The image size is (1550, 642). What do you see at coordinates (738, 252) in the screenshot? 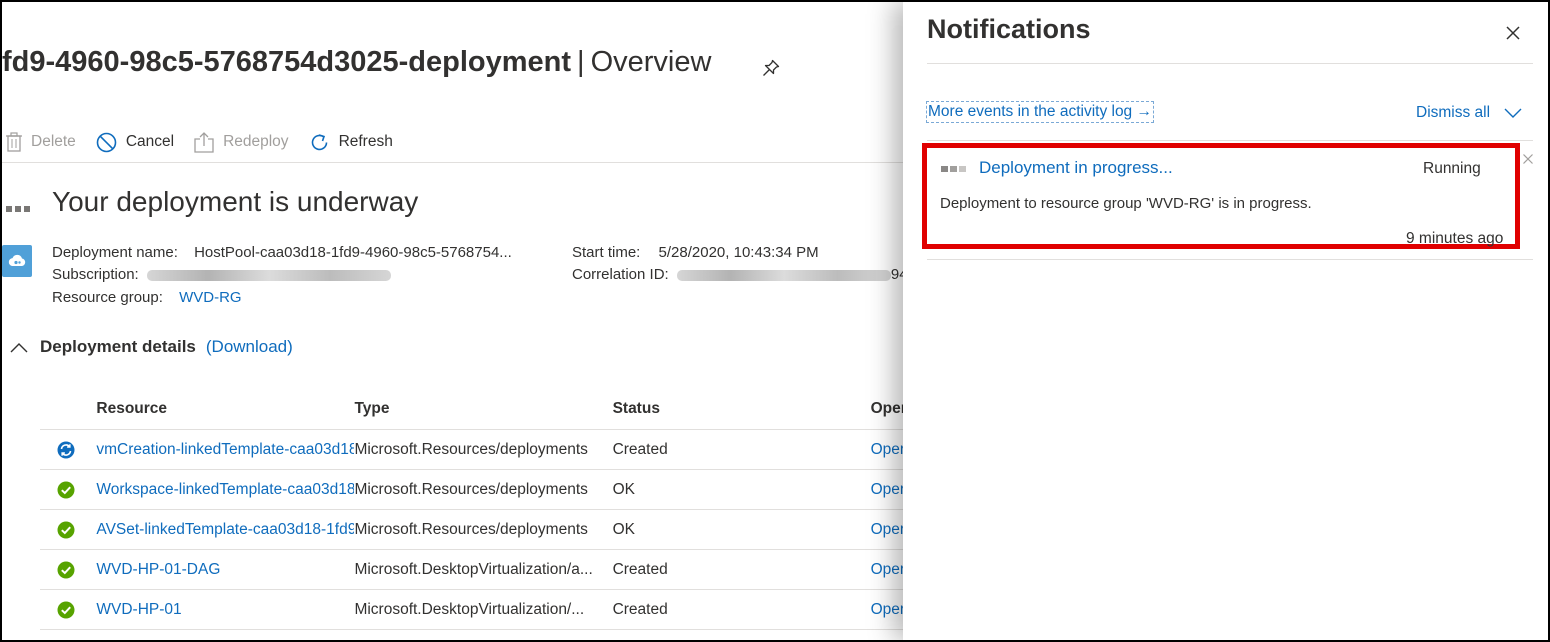
I see `start-time-value: 5/28/2020, 10:43:34 PM` at bounding box center [738, 252].